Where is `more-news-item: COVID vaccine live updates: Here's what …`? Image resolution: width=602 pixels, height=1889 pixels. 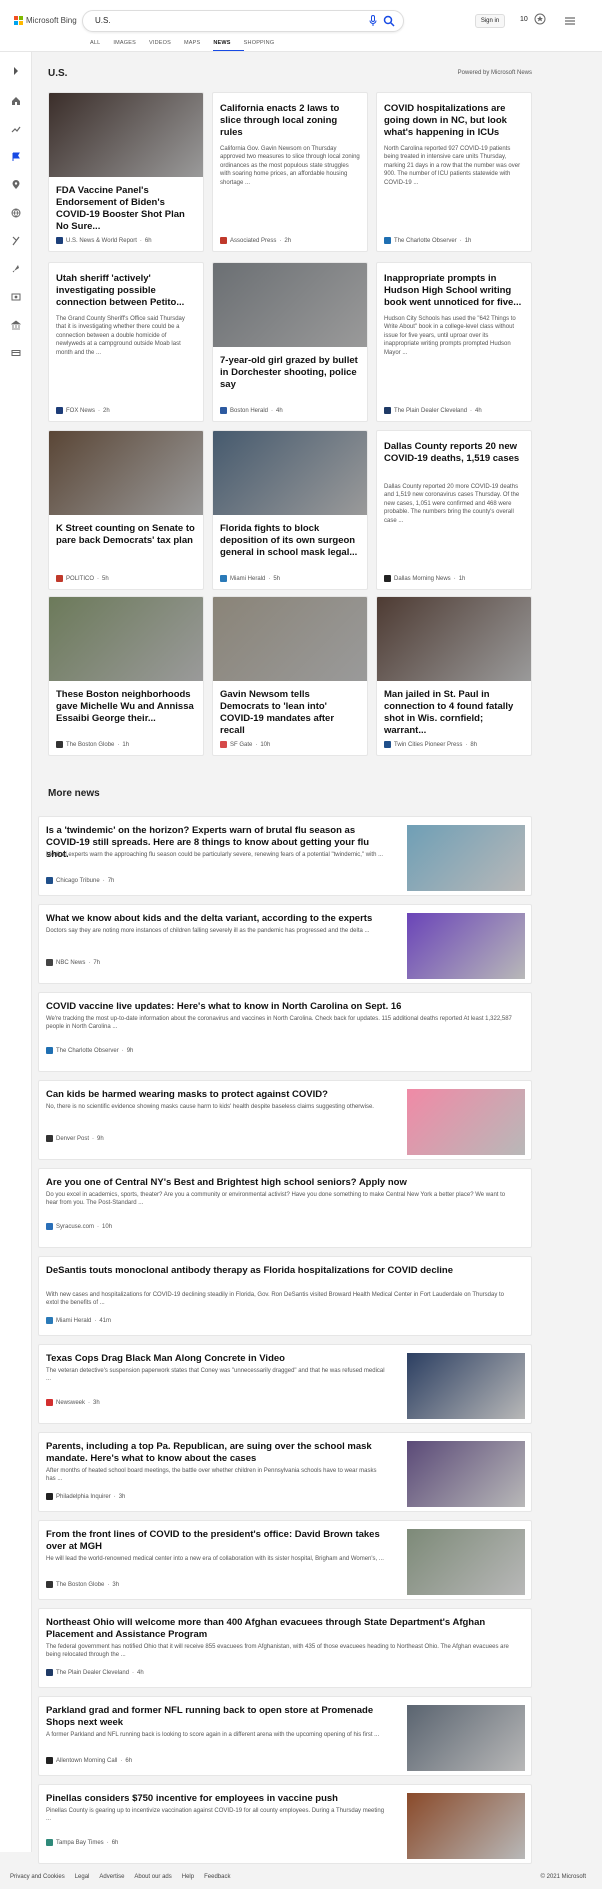
more-news-item: COVID vaccine live updates: Here's what … is located at coordinates (285, 1032).